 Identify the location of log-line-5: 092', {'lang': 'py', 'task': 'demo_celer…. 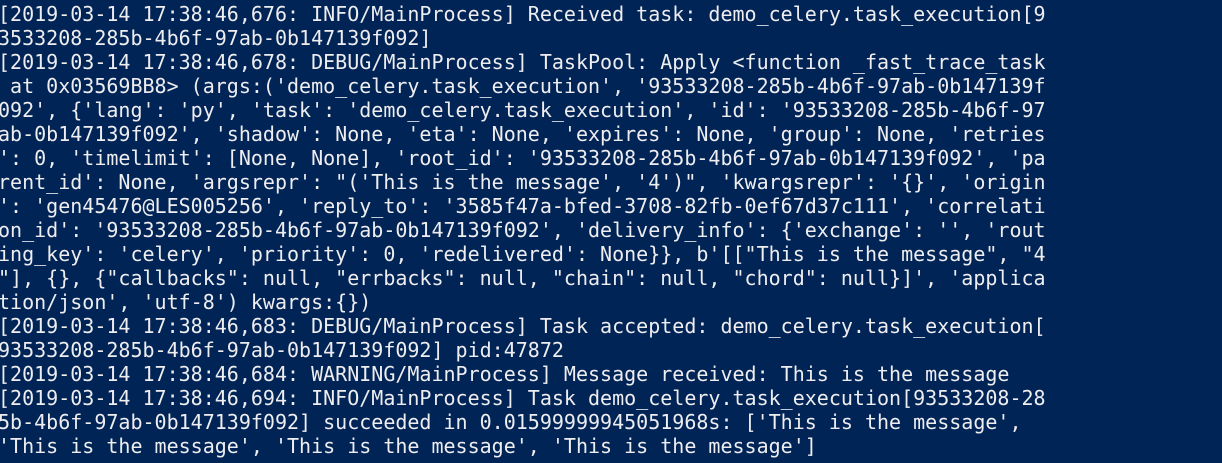
(523, 110).